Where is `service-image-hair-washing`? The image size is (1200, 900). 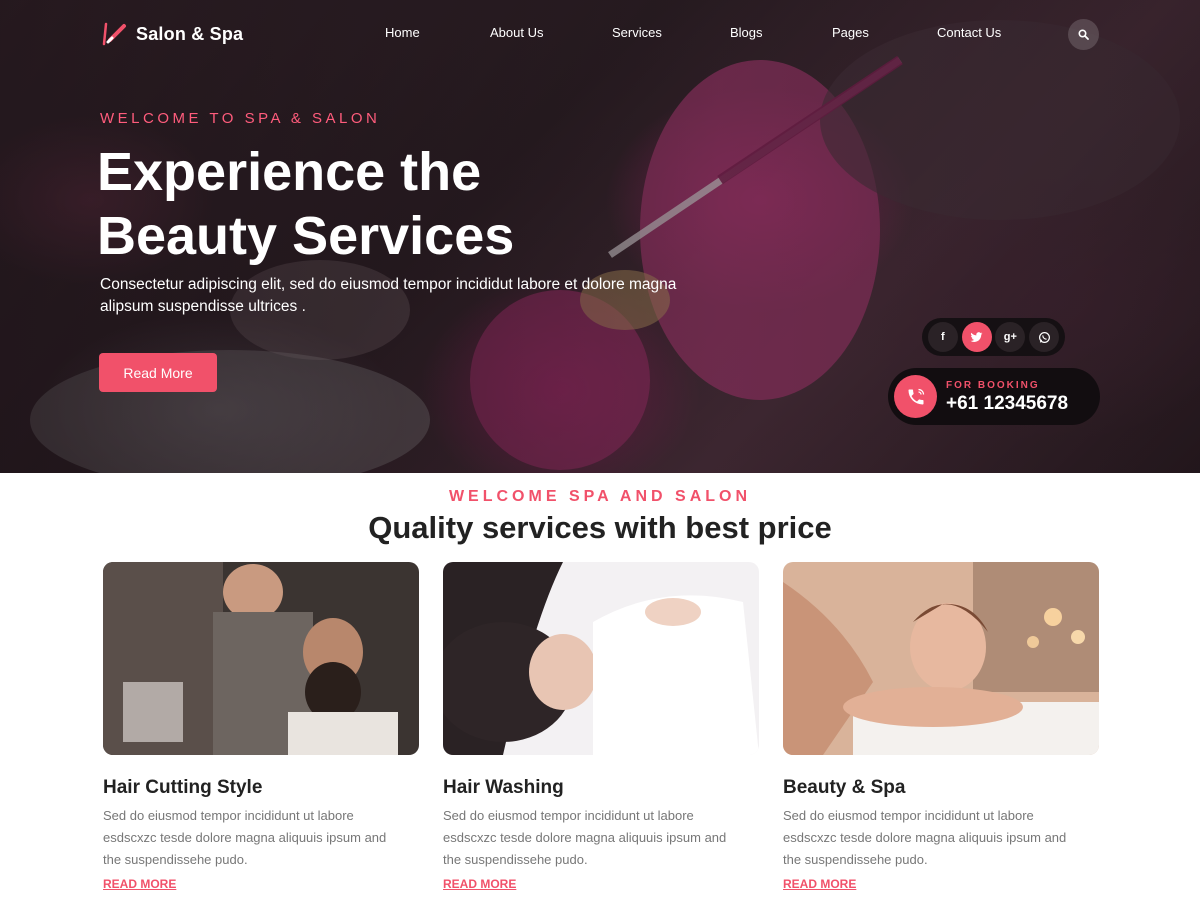 service-image-hair-washing is located at coordinates (601, 658).